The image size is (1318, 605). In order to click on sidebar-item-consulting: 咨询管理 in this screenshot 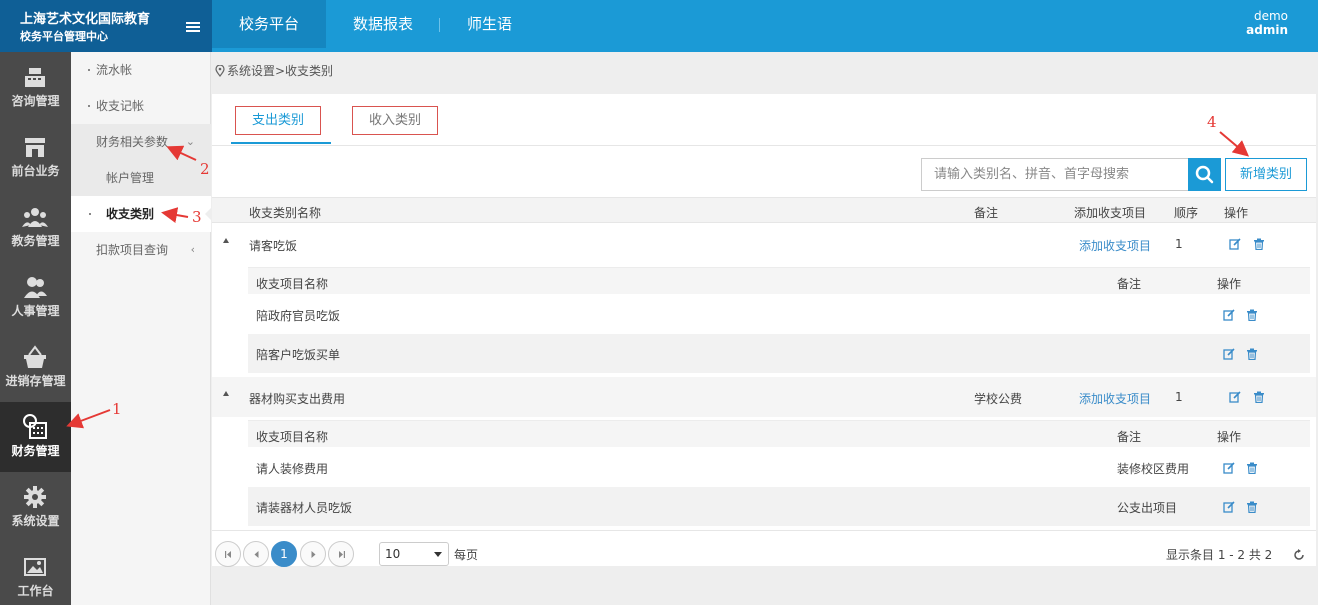, I will do `click(35, 87)`.